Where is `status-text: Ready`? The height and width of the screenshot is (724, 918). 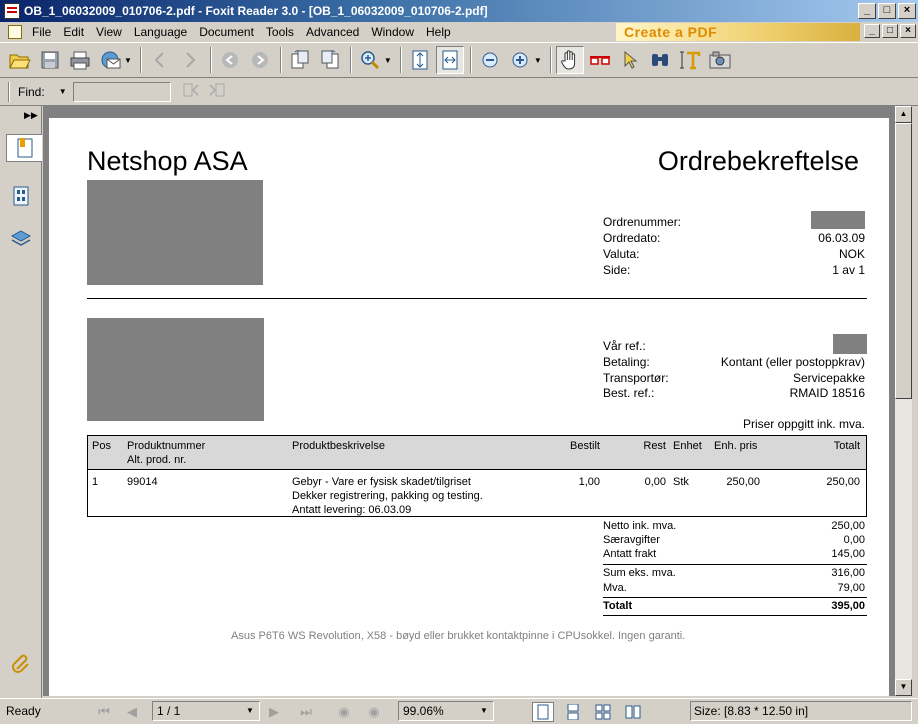
status-text: Ready is located at coordinates (23, 711).